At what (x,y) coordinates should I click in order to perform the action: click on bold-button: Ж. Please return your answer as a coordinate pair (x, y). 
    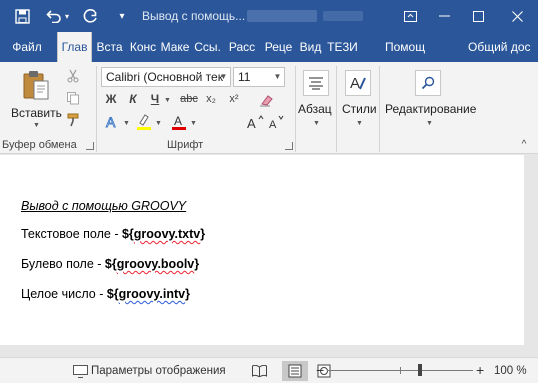
    Looking at the image, I should click on (111, 99).